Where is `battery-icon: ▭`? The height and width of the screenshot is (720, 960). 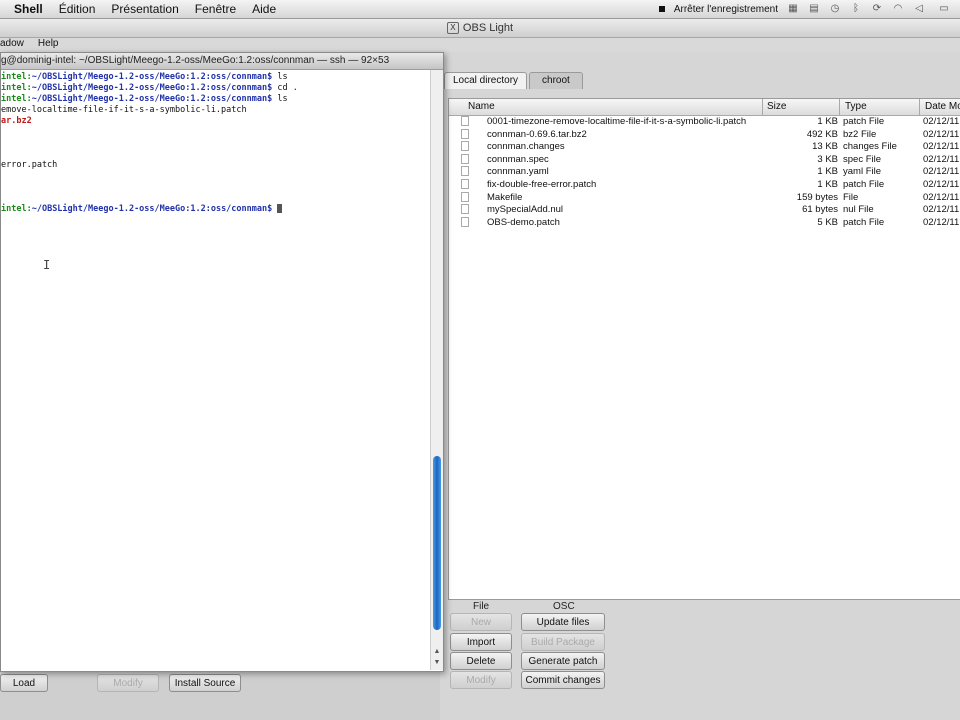
battery-icon: ▭ is located at coordinates (944, 9).